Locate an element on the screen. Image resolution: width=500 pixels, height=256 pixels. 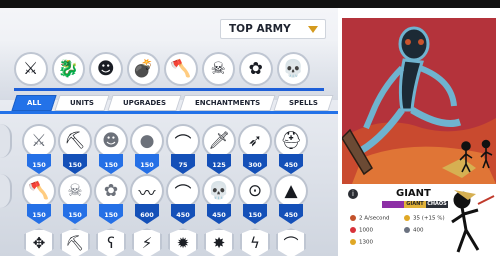
unit-card-whip-icon: 〰 is located at coordinates (147, 191).